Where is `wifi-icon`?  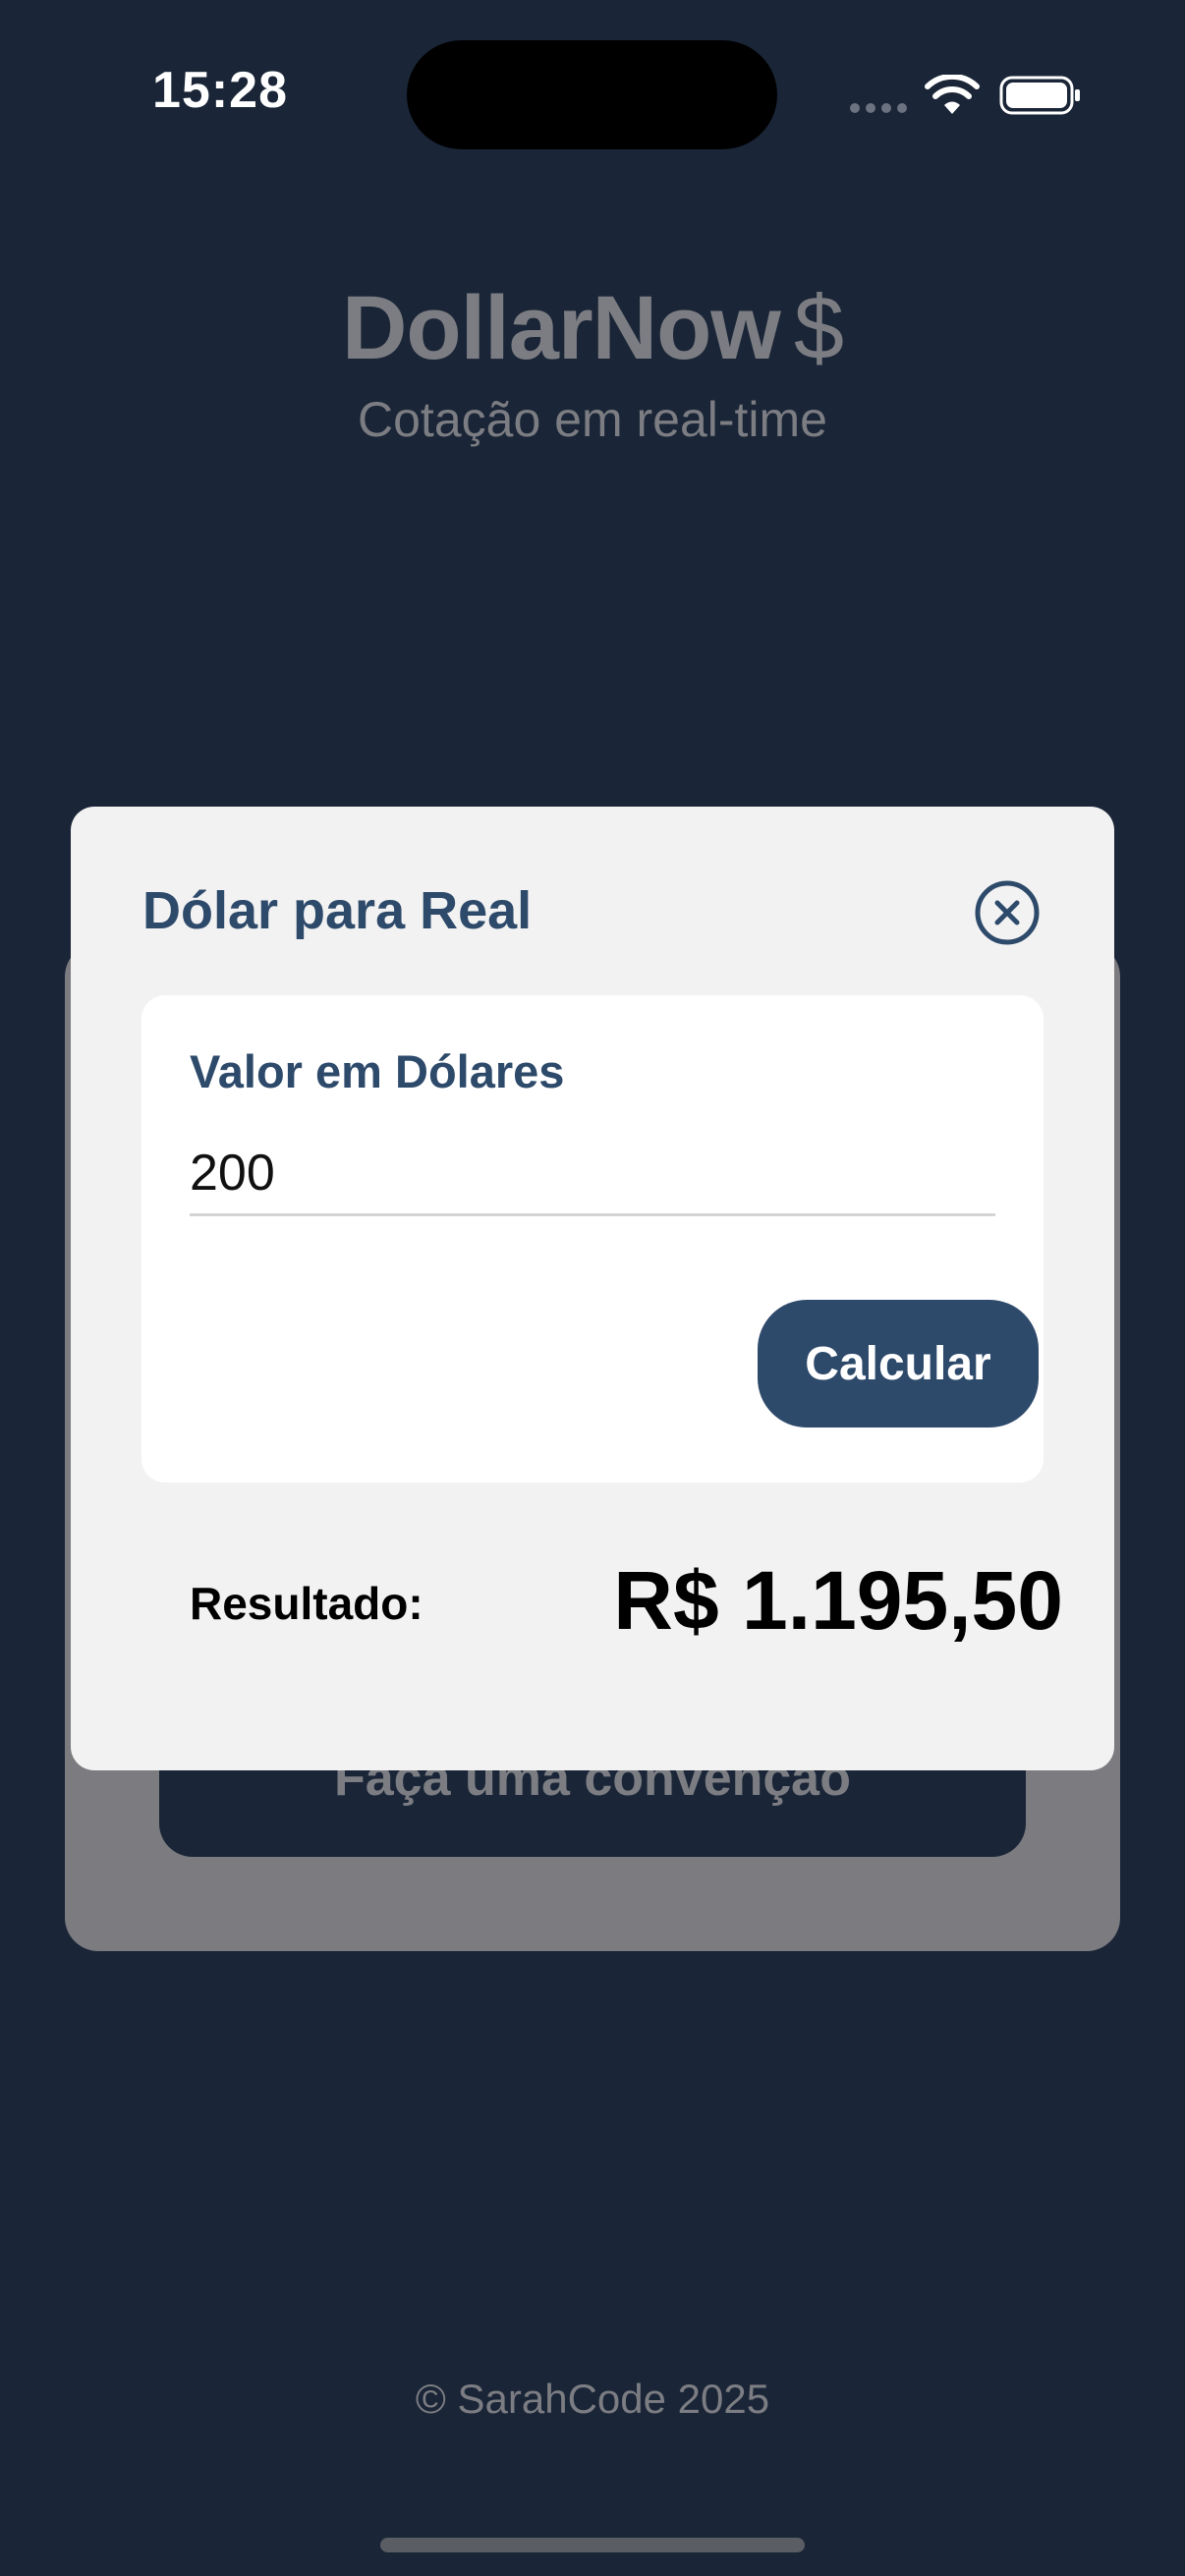 wifi-icon is located at coordinates (953, 94).